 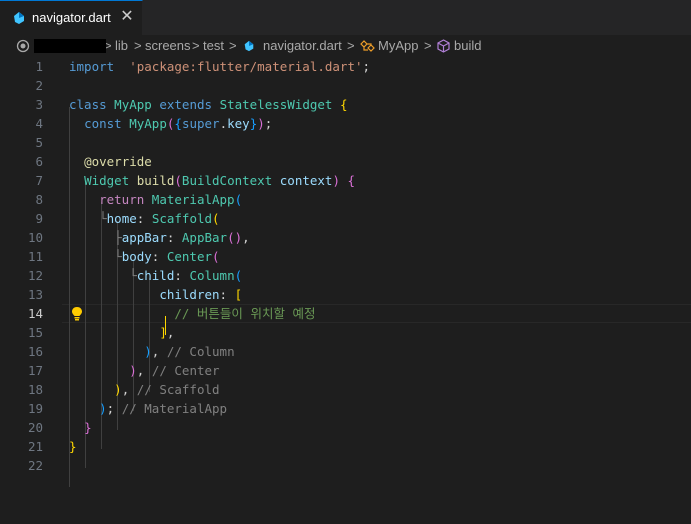 I want to click on tab-navigator-dart: navigator.dart ✕, so click(x=71, y=17).